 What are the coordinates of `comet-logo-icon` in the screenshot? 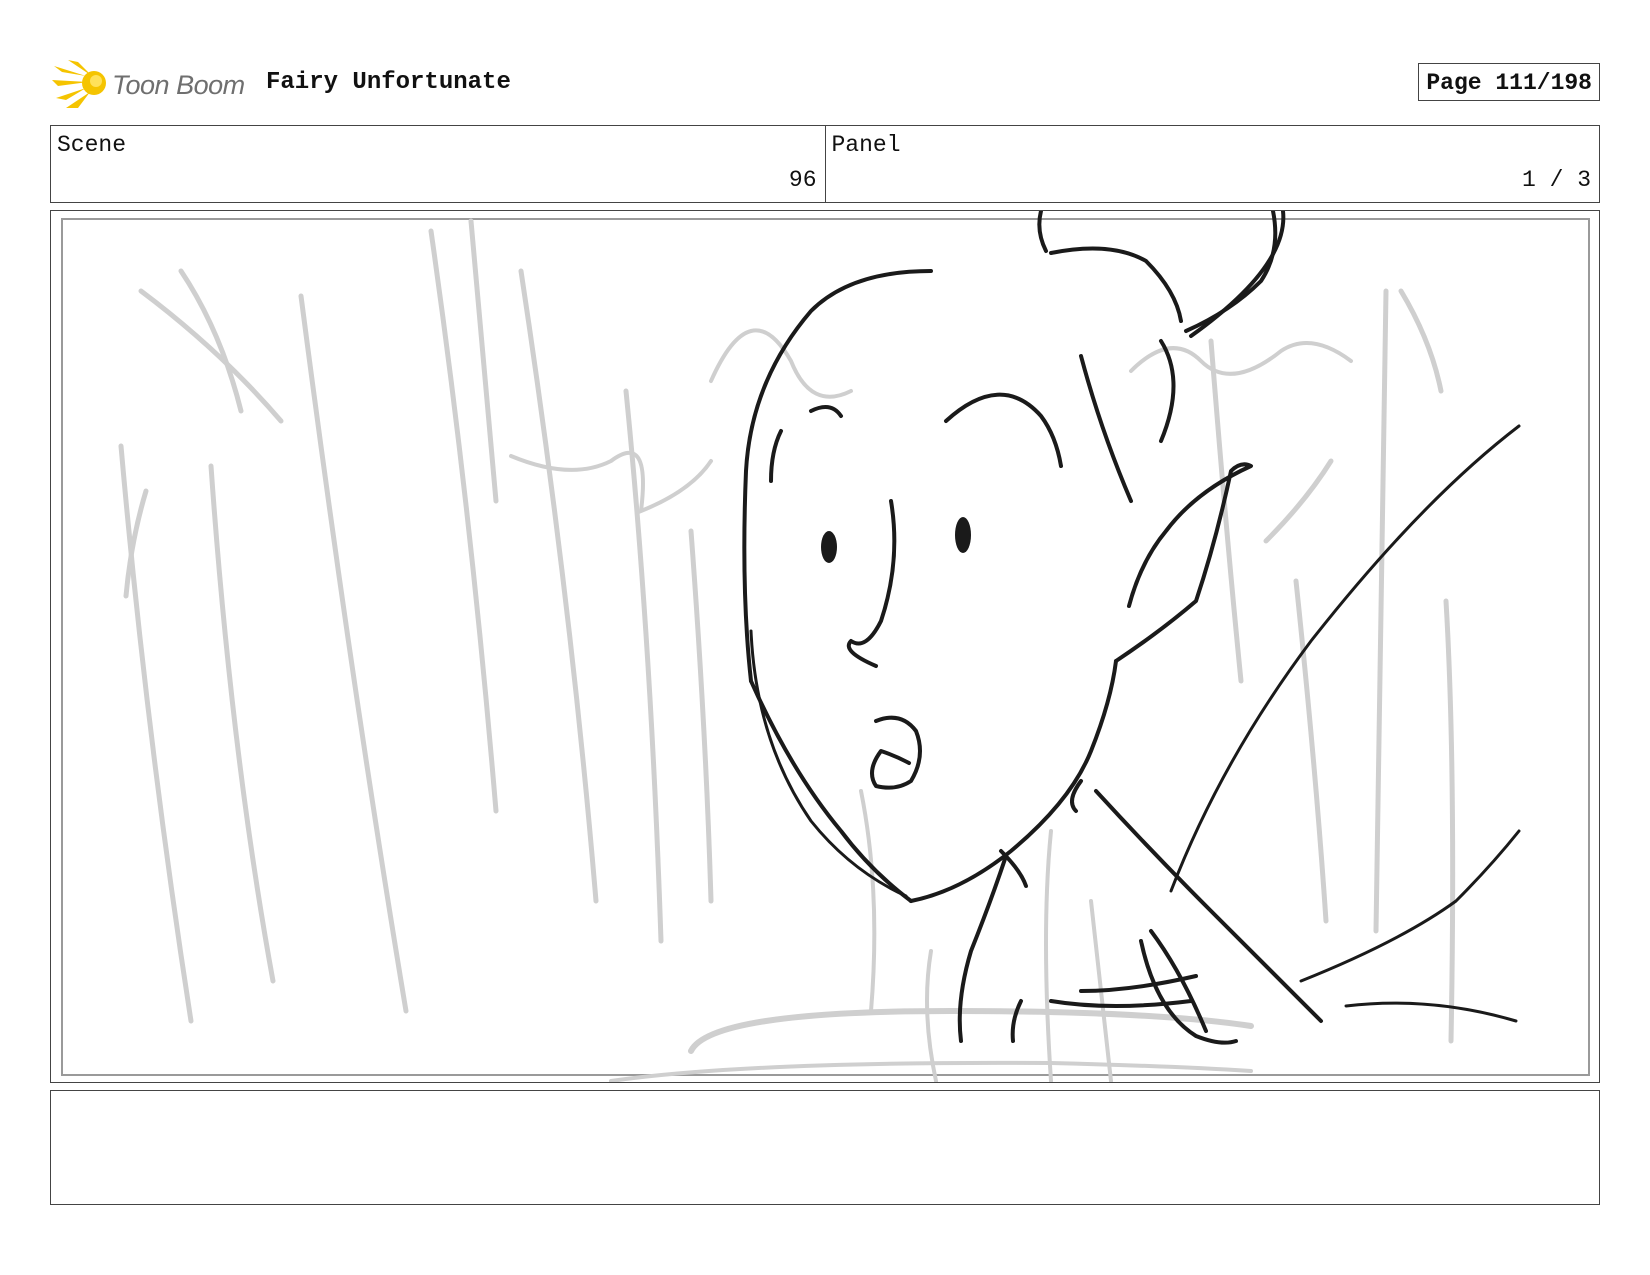 It's located at (79, 84).